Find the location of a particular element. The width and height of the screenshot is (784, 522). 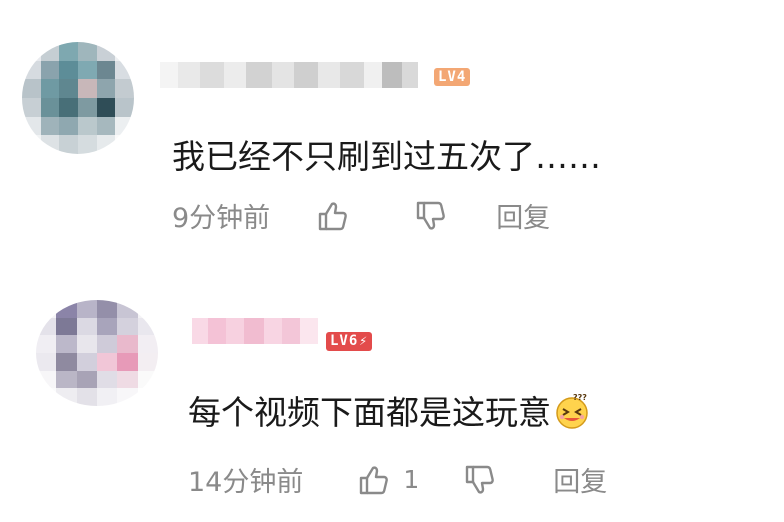

username is located at coordinates (255, 331).